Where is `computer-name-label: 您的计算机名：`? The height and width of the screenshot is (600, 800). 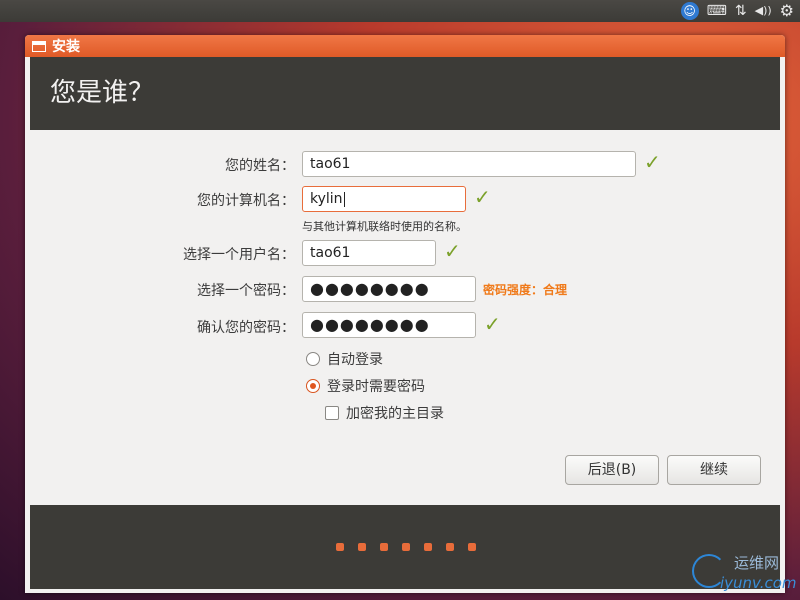 computer-name-label: 您的计算机名： is located at coordinates (246, 201).